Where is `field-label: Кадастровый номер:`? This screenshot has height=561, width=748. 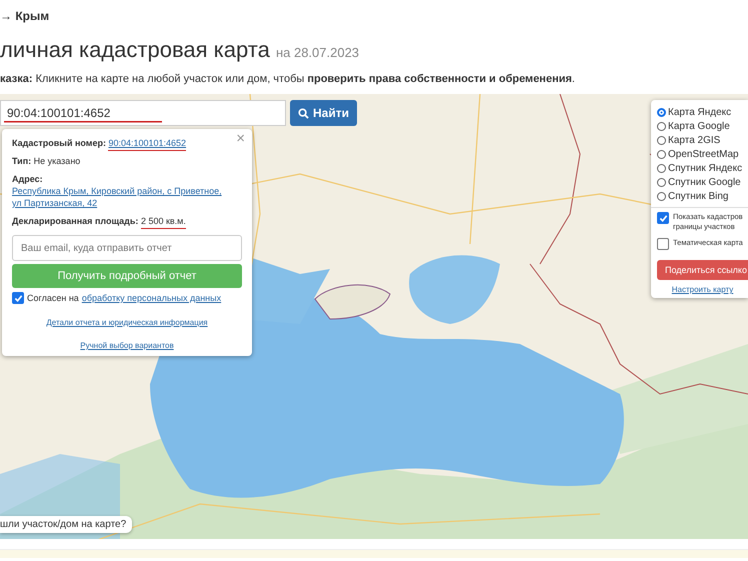 field-label: Кадастровый номер: is located at coordinates (59, 143).